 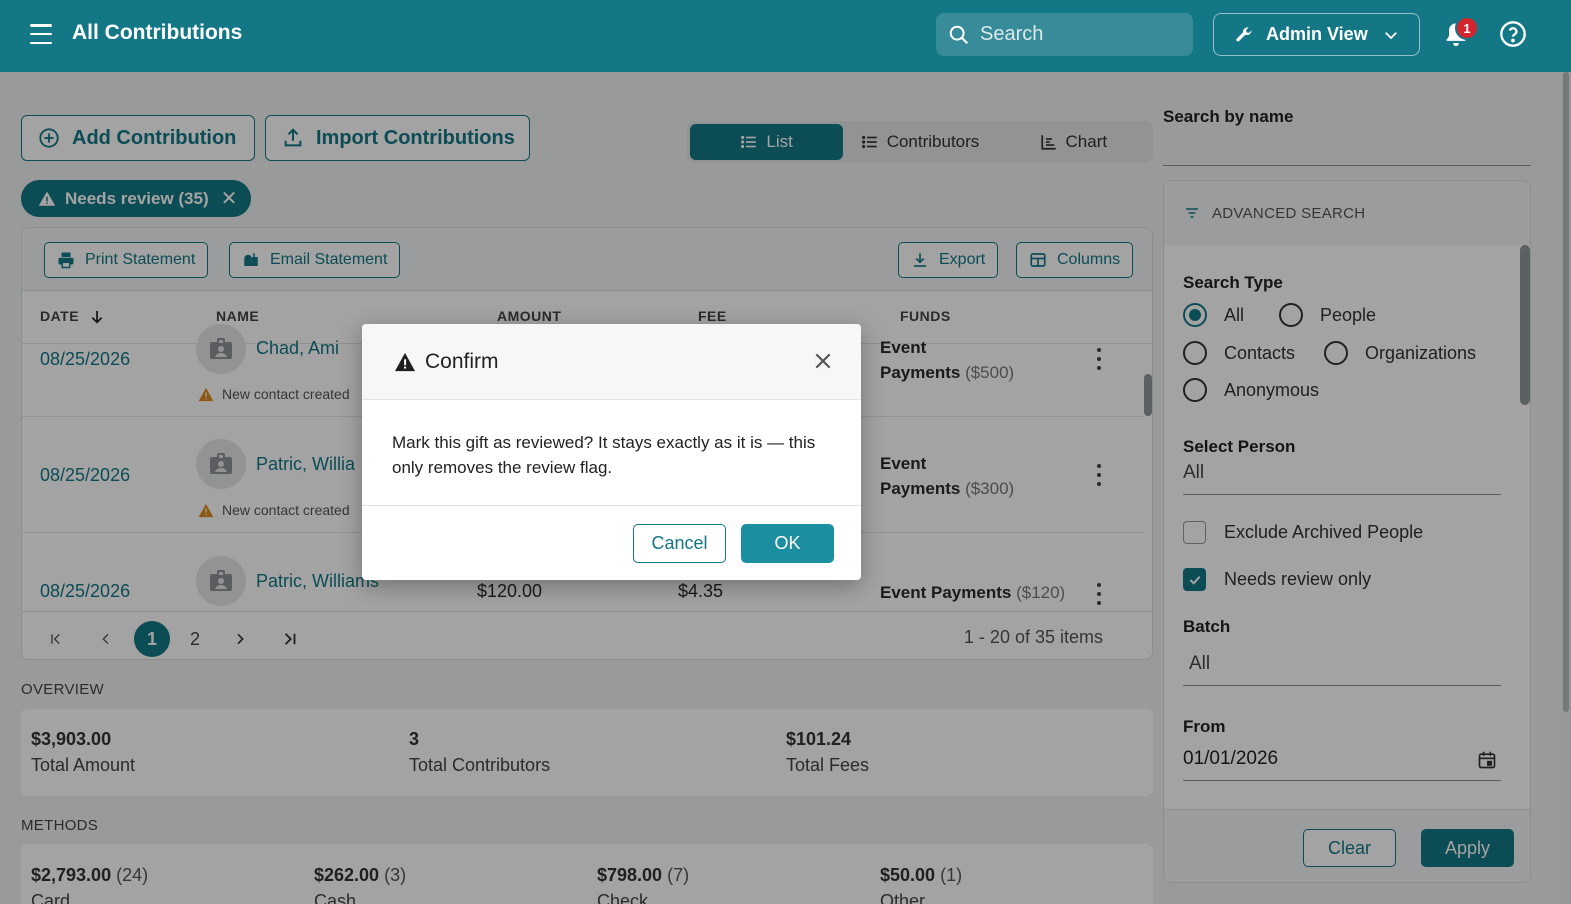 I want to click on wrench-icon, so click(x=1244, y=33).